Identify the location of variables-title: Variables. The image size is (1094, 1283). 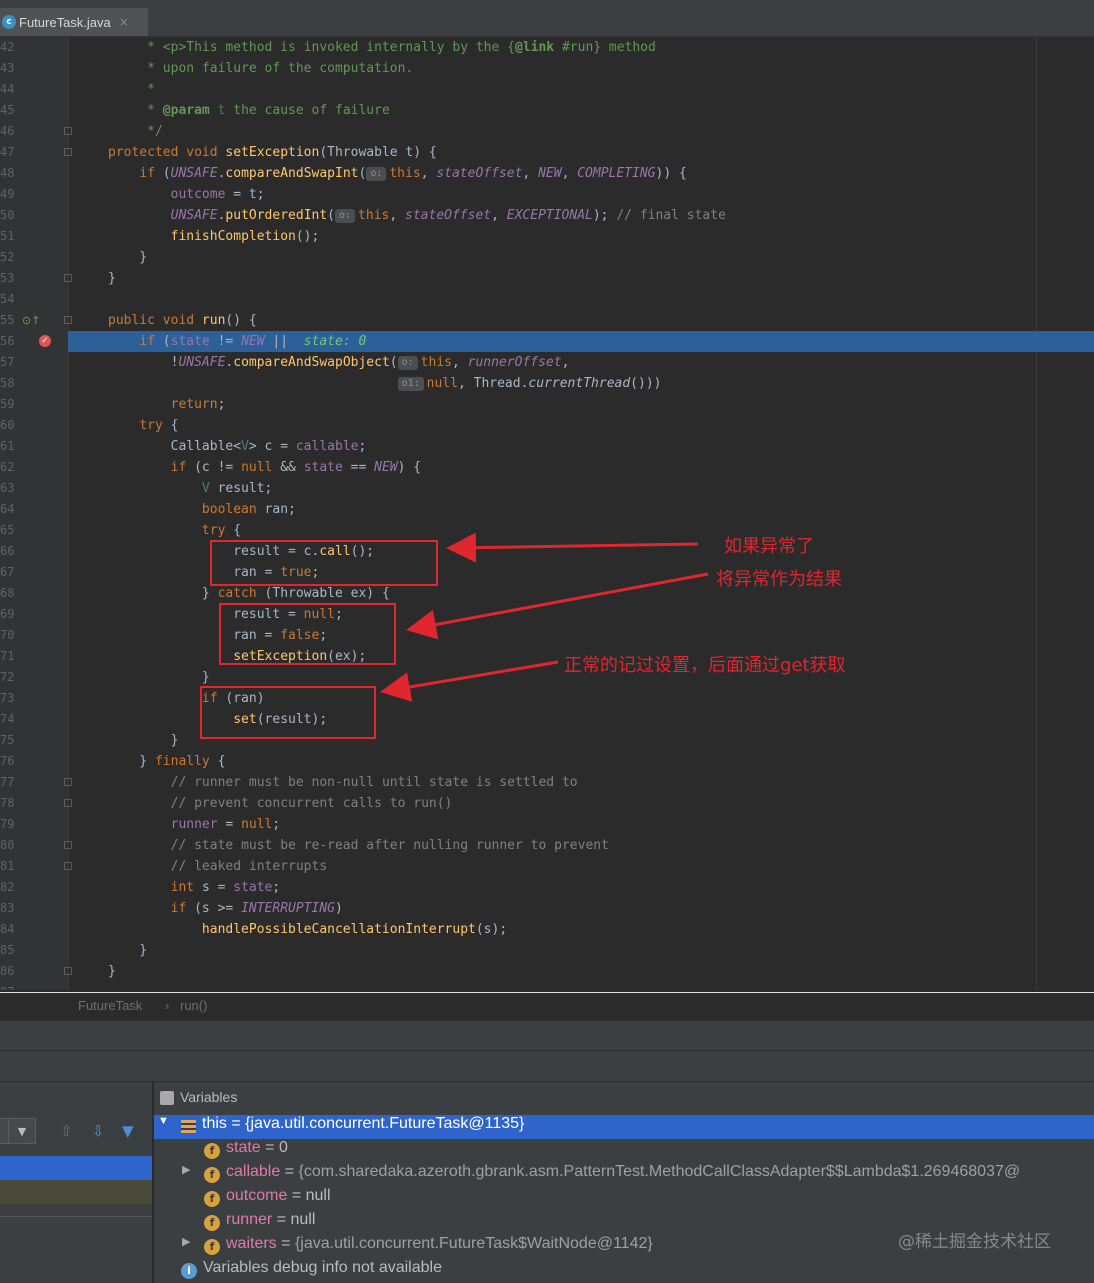
(209, 1097).